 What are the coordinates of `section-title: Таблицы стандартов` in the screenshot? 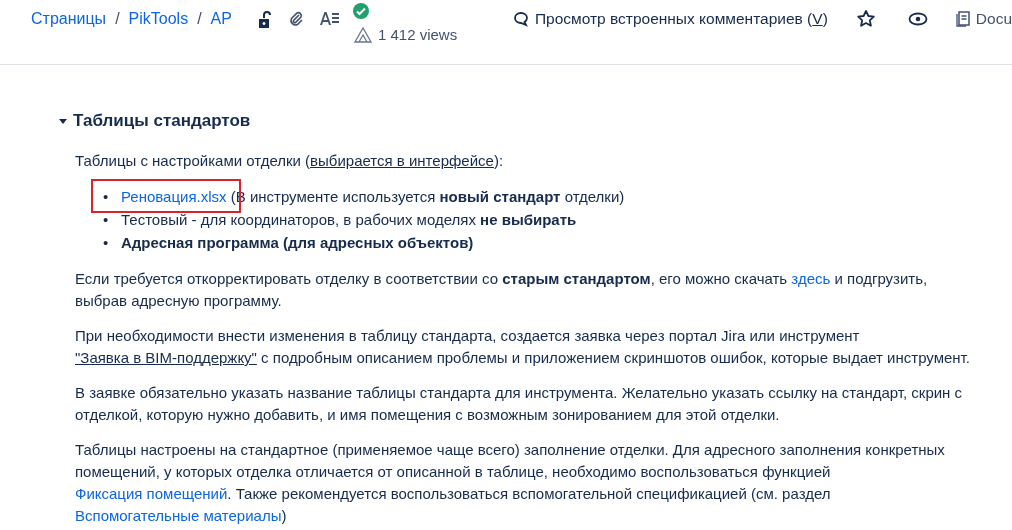 It's located at (162, 121).